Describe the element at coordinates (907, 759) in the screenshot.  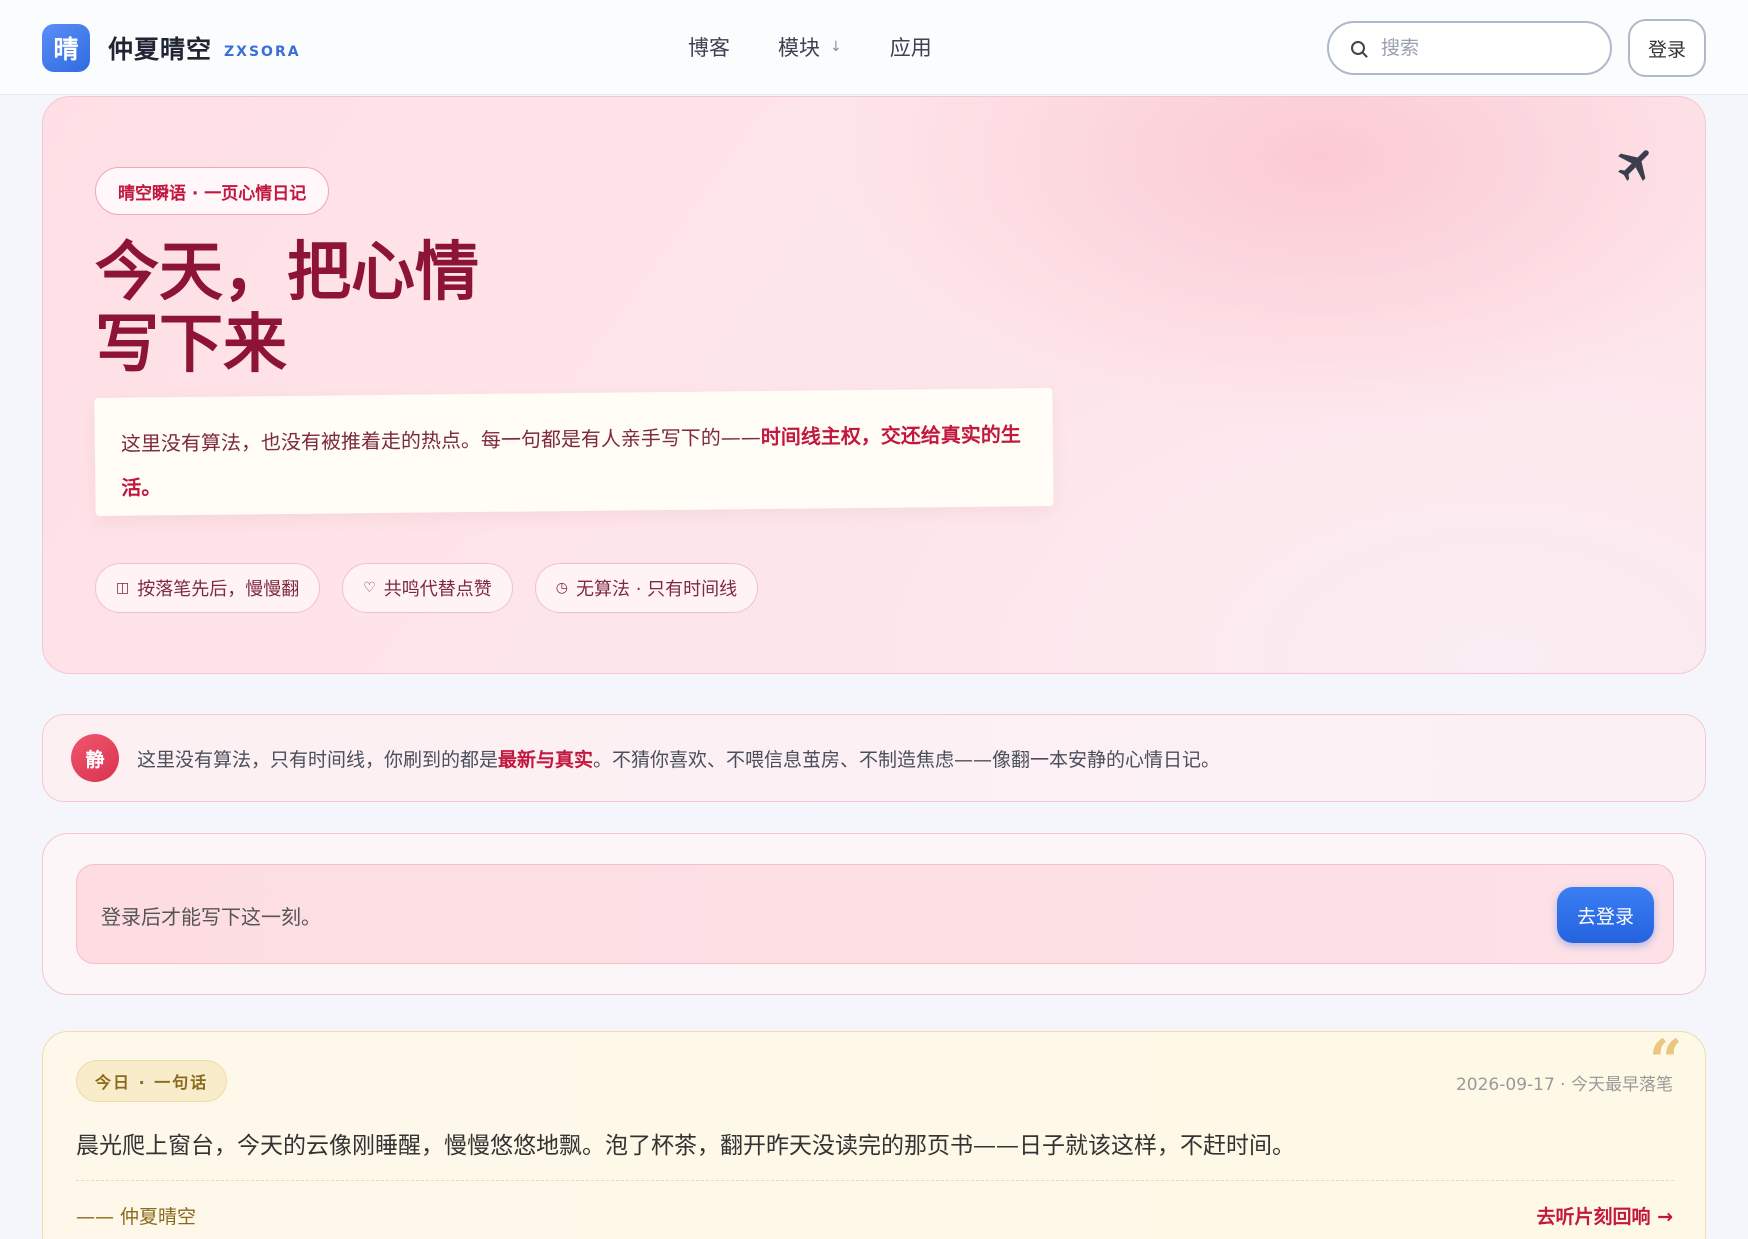
I see `notice-text-part: 。不猜你喜欢、不喂信息茧房、不制造焦虑——像翻一本安静的心情日记。` at that location.